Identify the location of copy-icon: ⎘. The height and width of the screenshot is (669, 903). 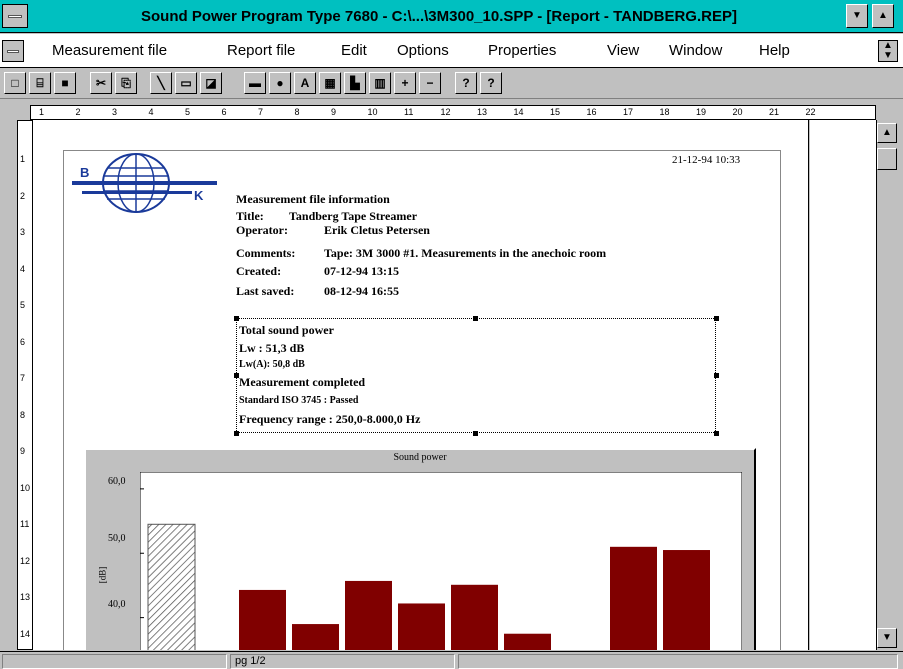
(126, 83).